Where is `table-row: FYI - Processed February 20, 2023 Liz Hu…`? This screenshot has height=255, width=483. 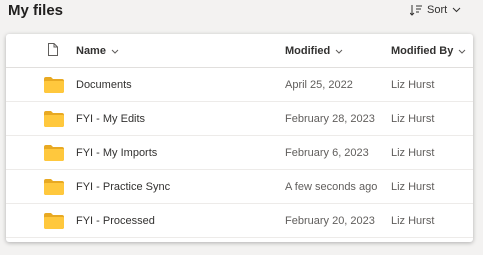
table-row: FYI - Processed February 20, 2023 Liz Hu… is located at coordinates (239, 221).